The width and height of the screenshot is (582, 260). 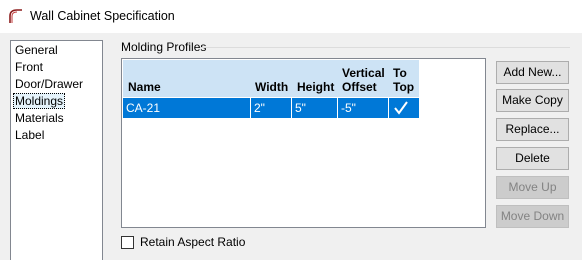 What do you see at coordinates (385, 47) in the screenshot?
I see `group-divider` at bounding box center [385, 47].